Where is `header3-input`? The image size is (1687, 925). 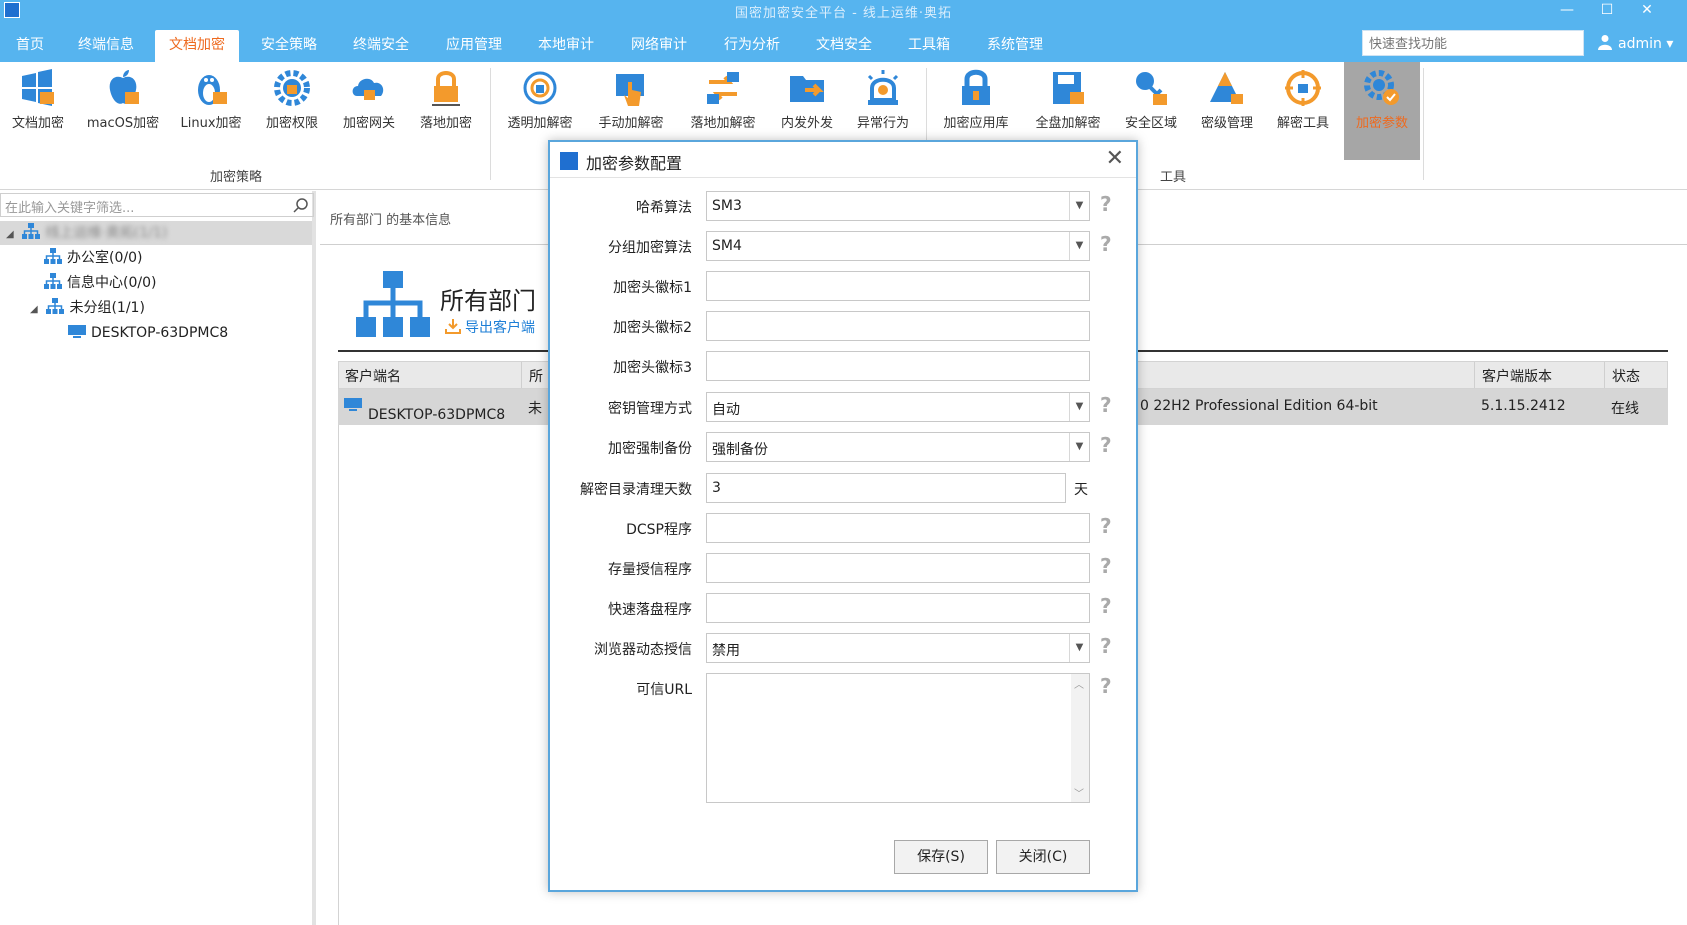
header3-input is located at coordinates (898, 366).